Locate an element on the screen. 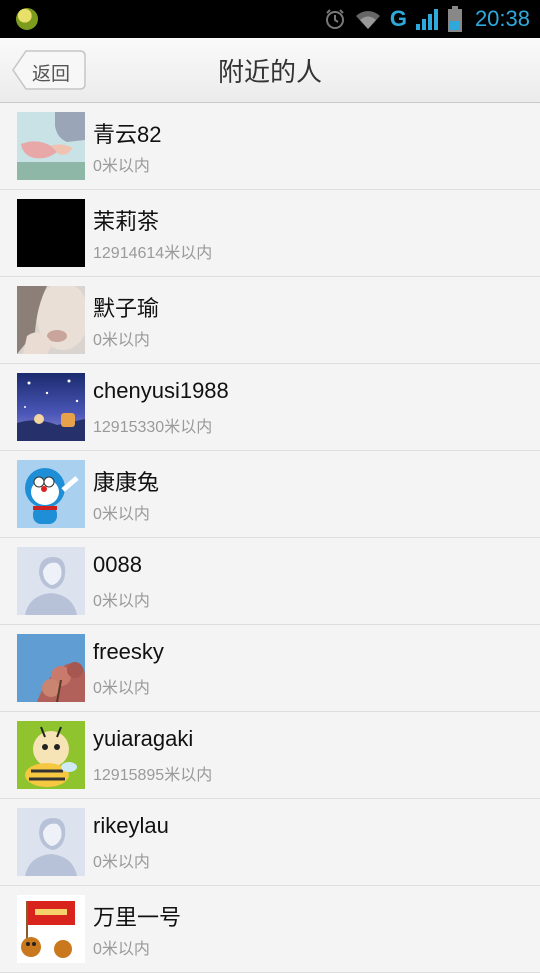  wifi-icon is located at coordinates (367, 20).